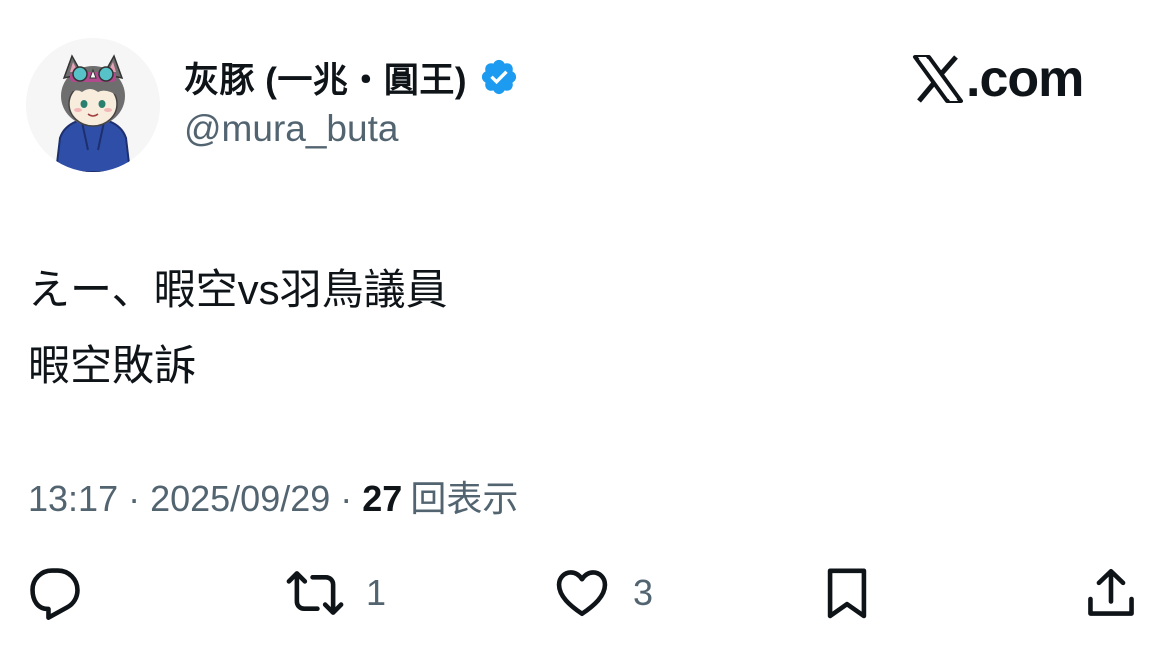 The height and width of the screenshot is (669, 1169). I want to click on reply-icon, so click(55, 594).